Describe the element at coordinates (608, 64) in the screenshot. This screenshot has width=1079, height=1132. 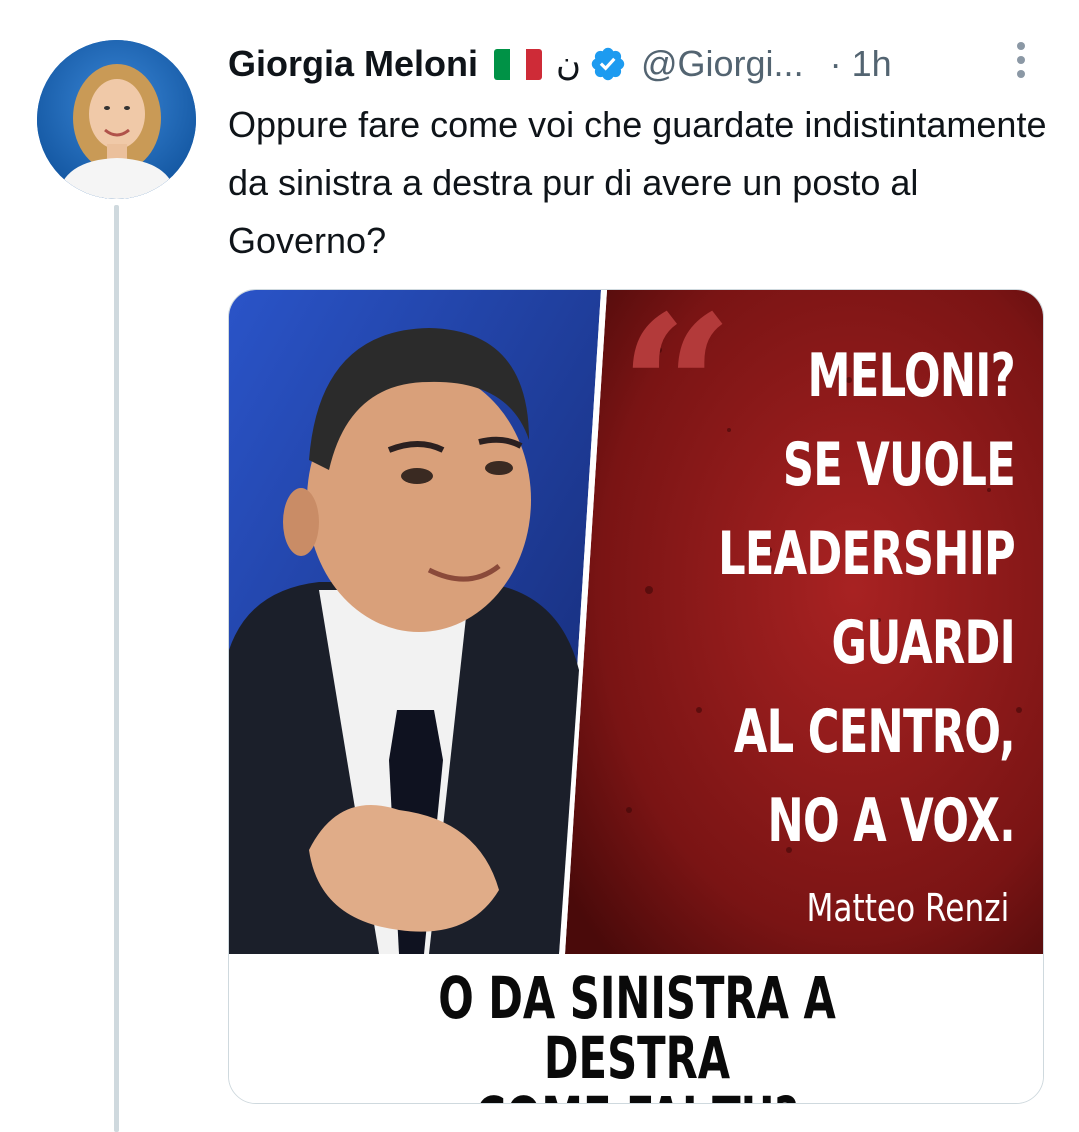
I see `verified-badge-icon` at that location.